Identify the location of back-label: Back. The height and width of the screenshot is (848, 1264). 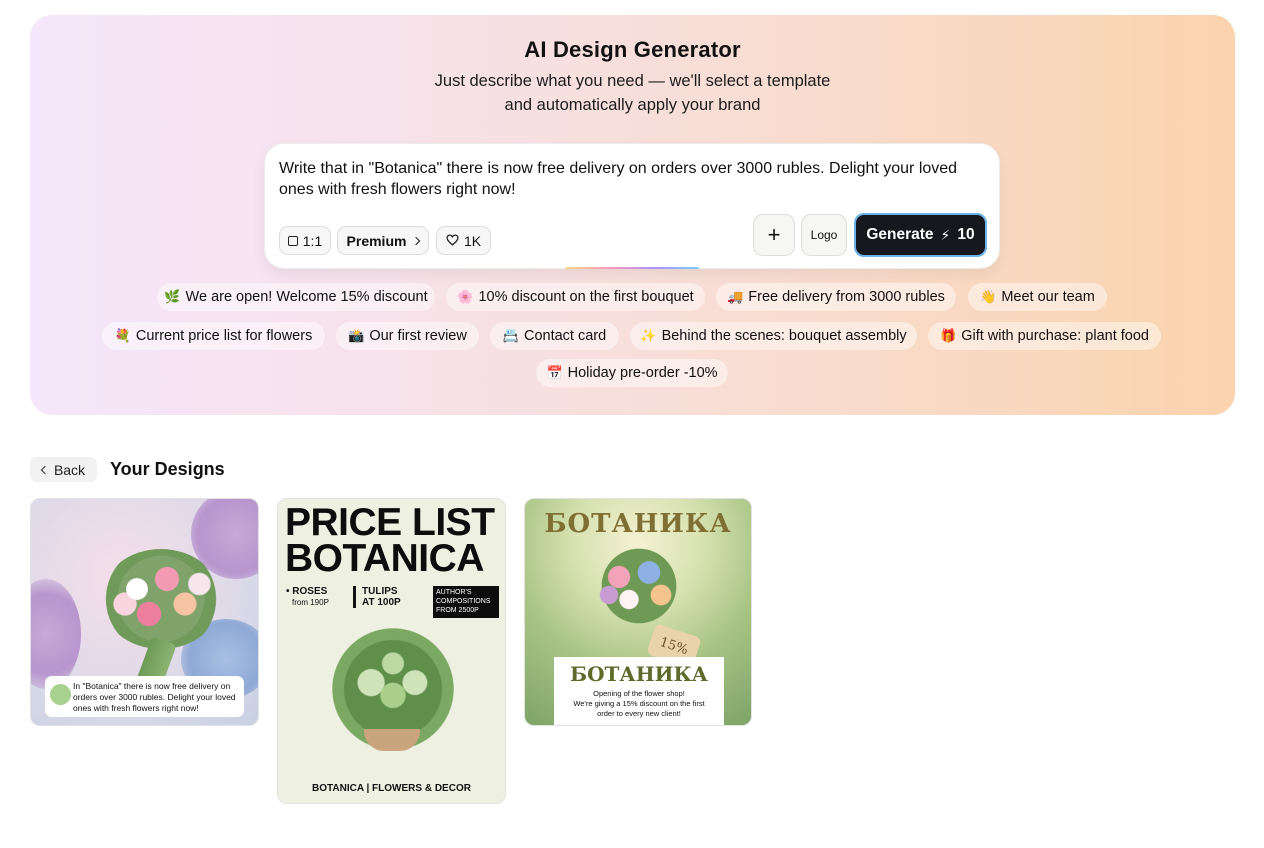
(69, 469).